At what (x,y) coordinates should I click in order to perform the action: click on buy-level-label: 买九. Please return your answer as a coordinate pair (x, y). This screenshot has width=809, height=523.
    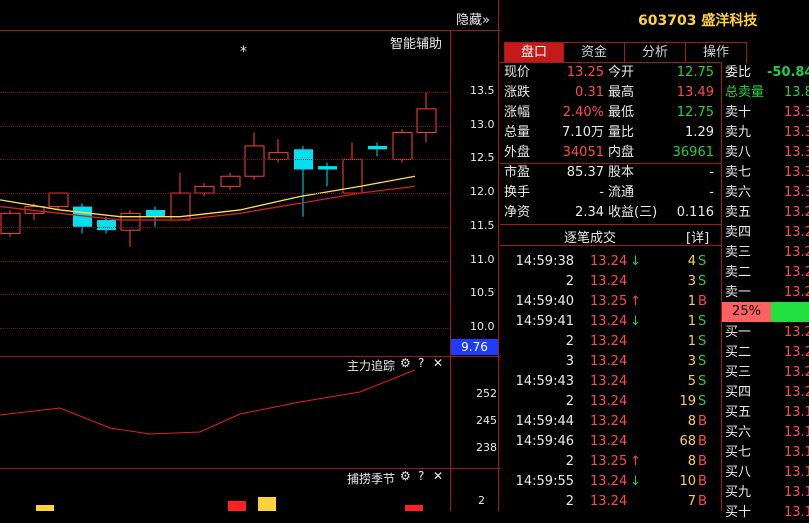
    Looking at the image, I should click on (738, 492).